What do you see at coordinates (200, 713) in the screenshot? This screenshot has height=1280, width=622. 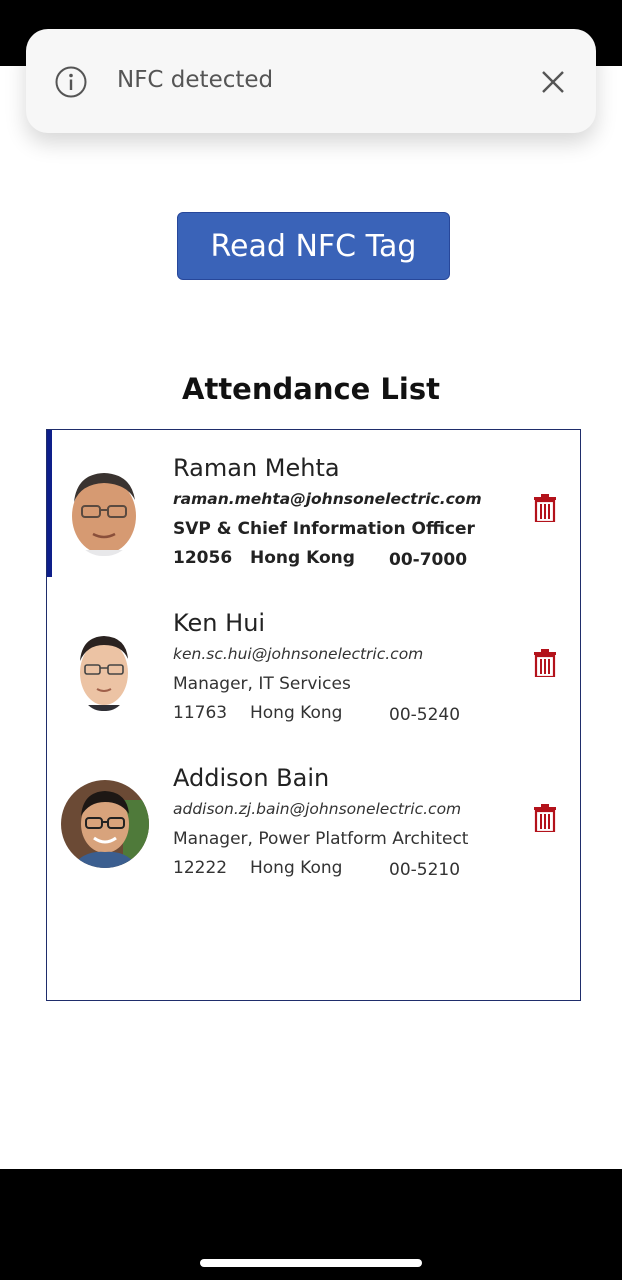 I see `person-employee-number: 11763` at bounding box center [200, 713].